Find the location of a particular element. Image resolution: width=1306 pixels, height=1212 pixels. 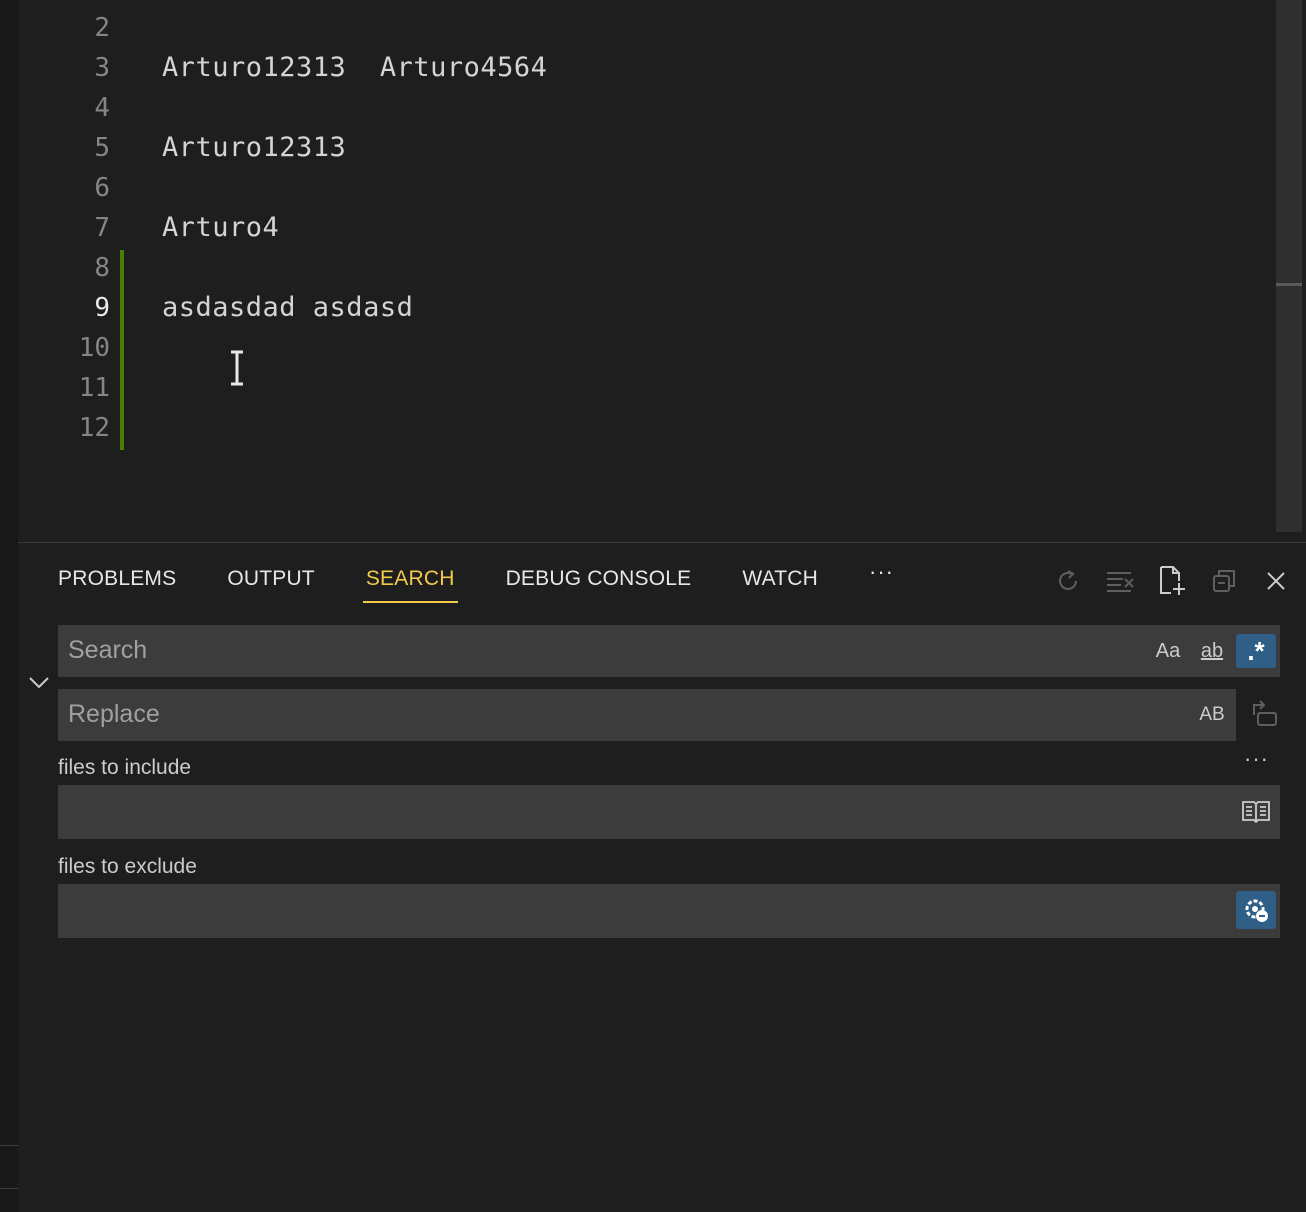

editor-line: 2 is located at coordinates (643, 28).